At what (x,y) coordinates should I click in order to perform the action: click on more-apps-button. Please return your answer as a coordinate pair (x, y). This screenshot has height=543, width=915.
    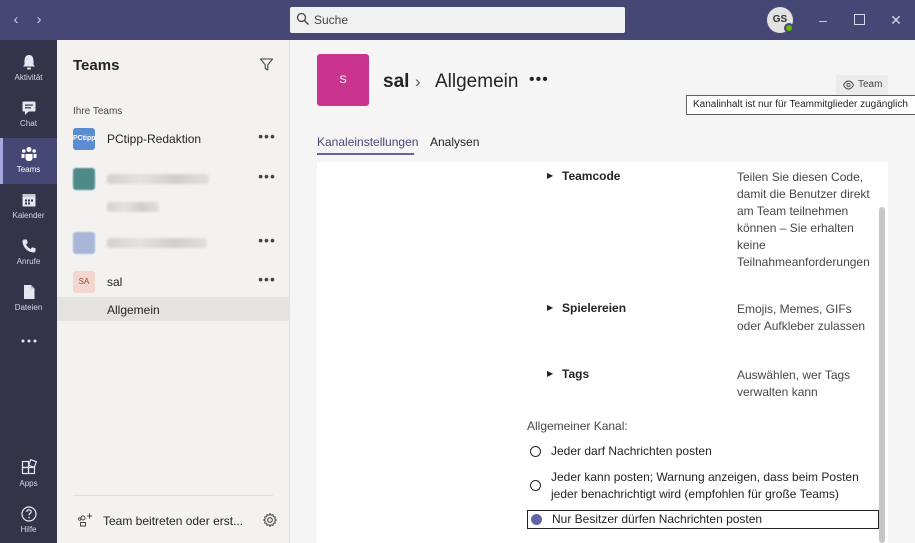
    Looking at the image, I should click on (28, 343).